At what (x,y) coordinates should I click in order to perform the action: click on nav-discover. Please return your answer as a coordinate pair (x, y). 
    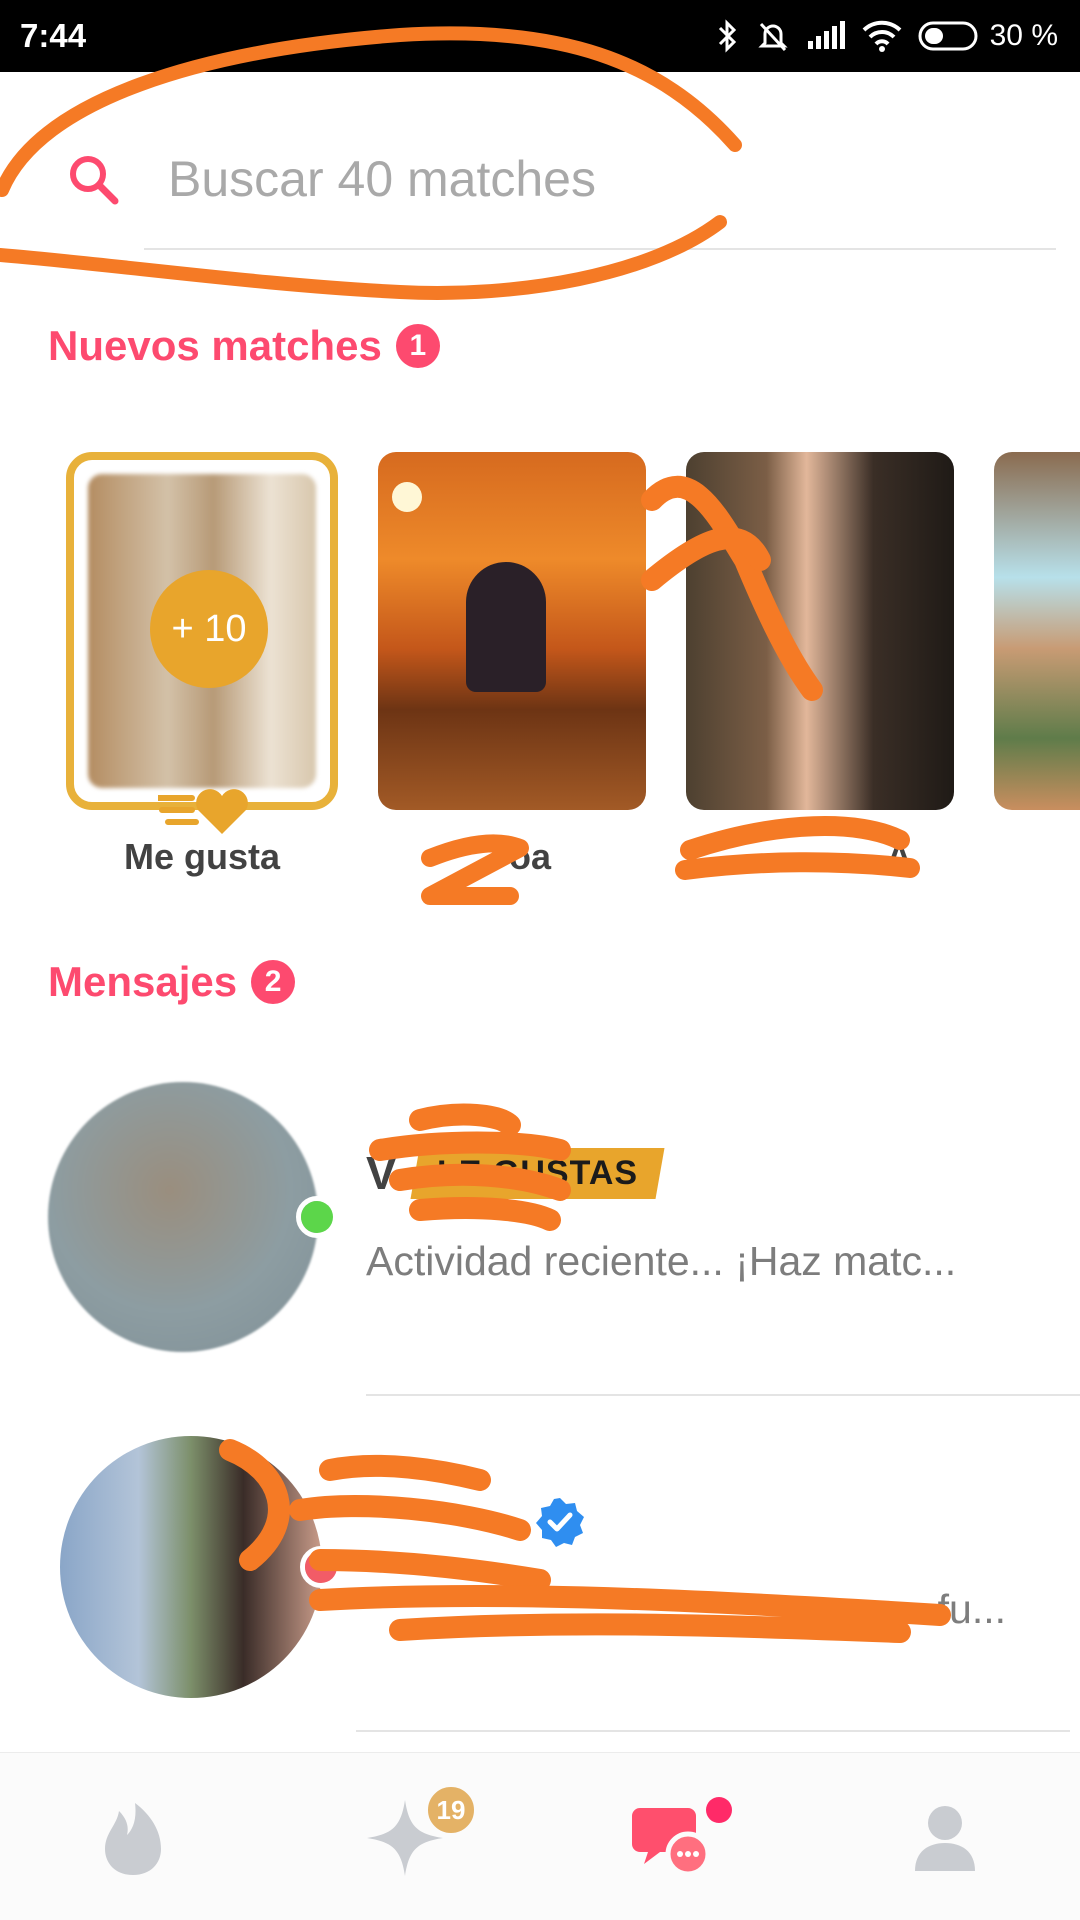
    Looking at the image, I should click on (133, 1838).